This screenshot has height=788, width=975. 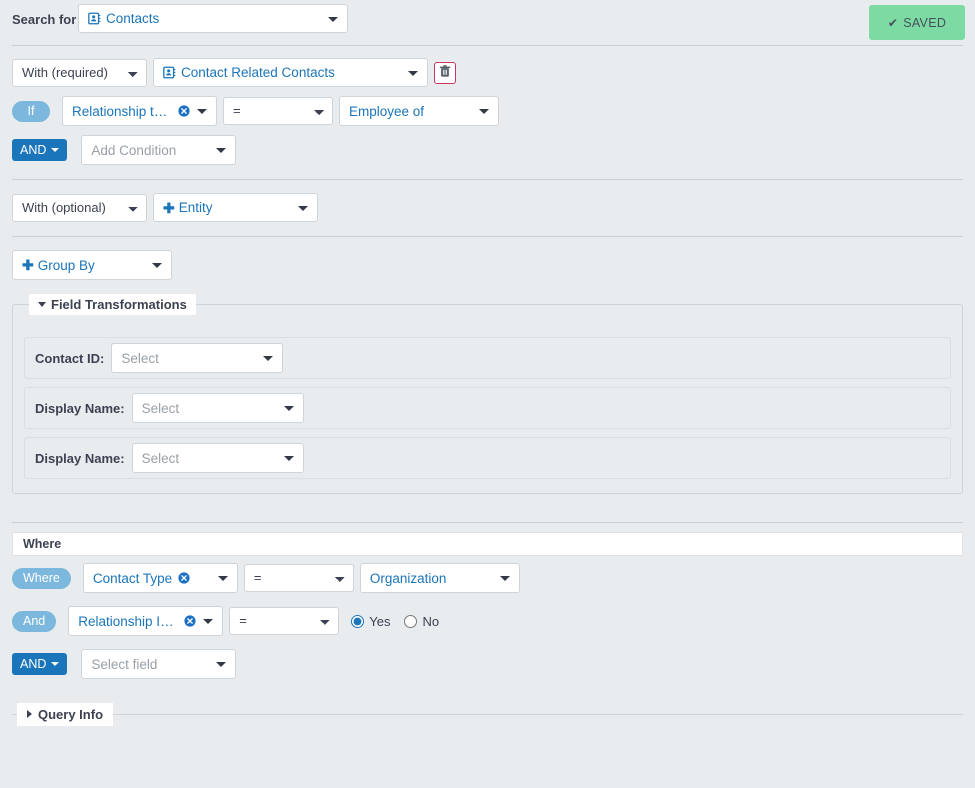 I want to click on condition-connector-pill: If, so click(x=31, y=111).